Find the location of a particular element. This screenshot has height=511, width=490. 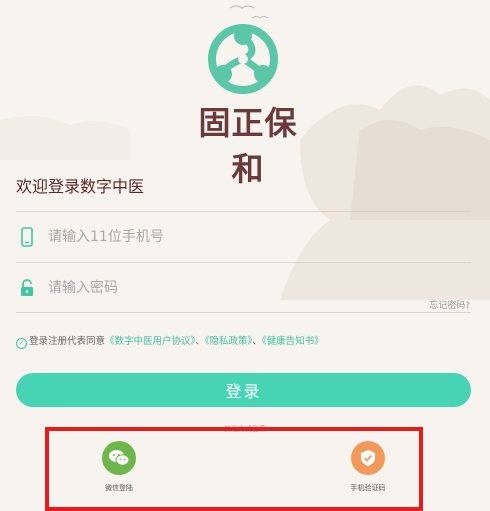

privacy-policy-link: 《隐私政策》 is located at coordinates (229, 341).